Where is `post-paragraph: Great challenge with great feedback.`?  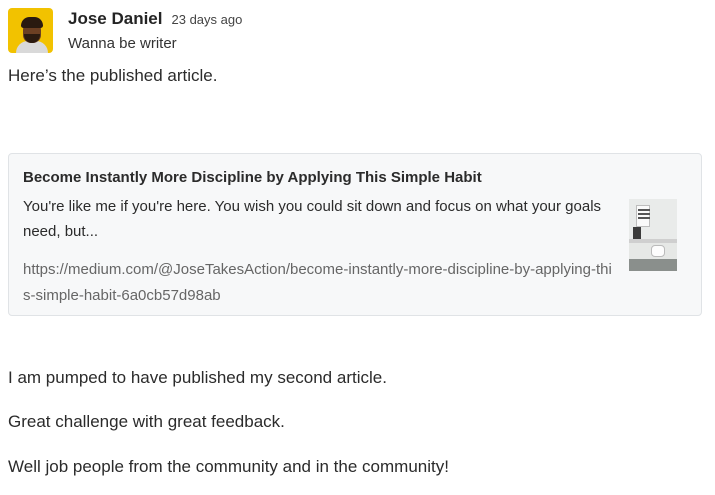 post-paragraph: Great challenge with great feedback. is located at coordinates (146, 421).